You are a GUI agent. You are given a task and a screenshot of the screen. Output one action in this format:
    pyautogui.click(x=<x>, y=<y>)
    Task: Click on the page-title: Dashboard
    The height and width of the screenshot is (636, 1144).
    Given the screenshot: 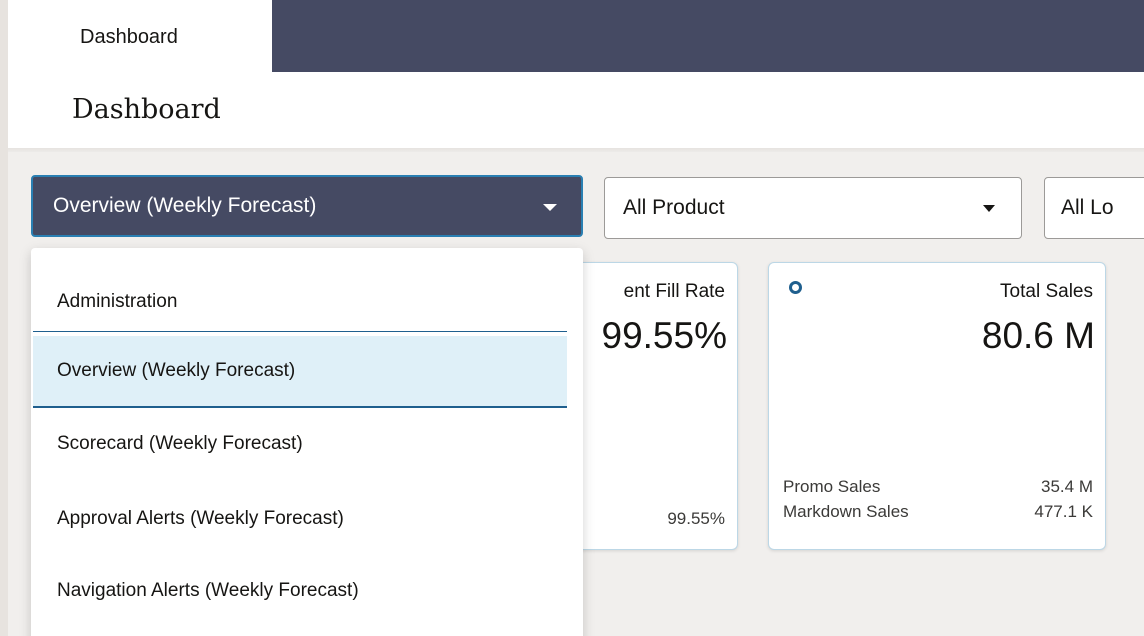 What is the action you would take?
    pyautogui.click(x=146, y=109)
    